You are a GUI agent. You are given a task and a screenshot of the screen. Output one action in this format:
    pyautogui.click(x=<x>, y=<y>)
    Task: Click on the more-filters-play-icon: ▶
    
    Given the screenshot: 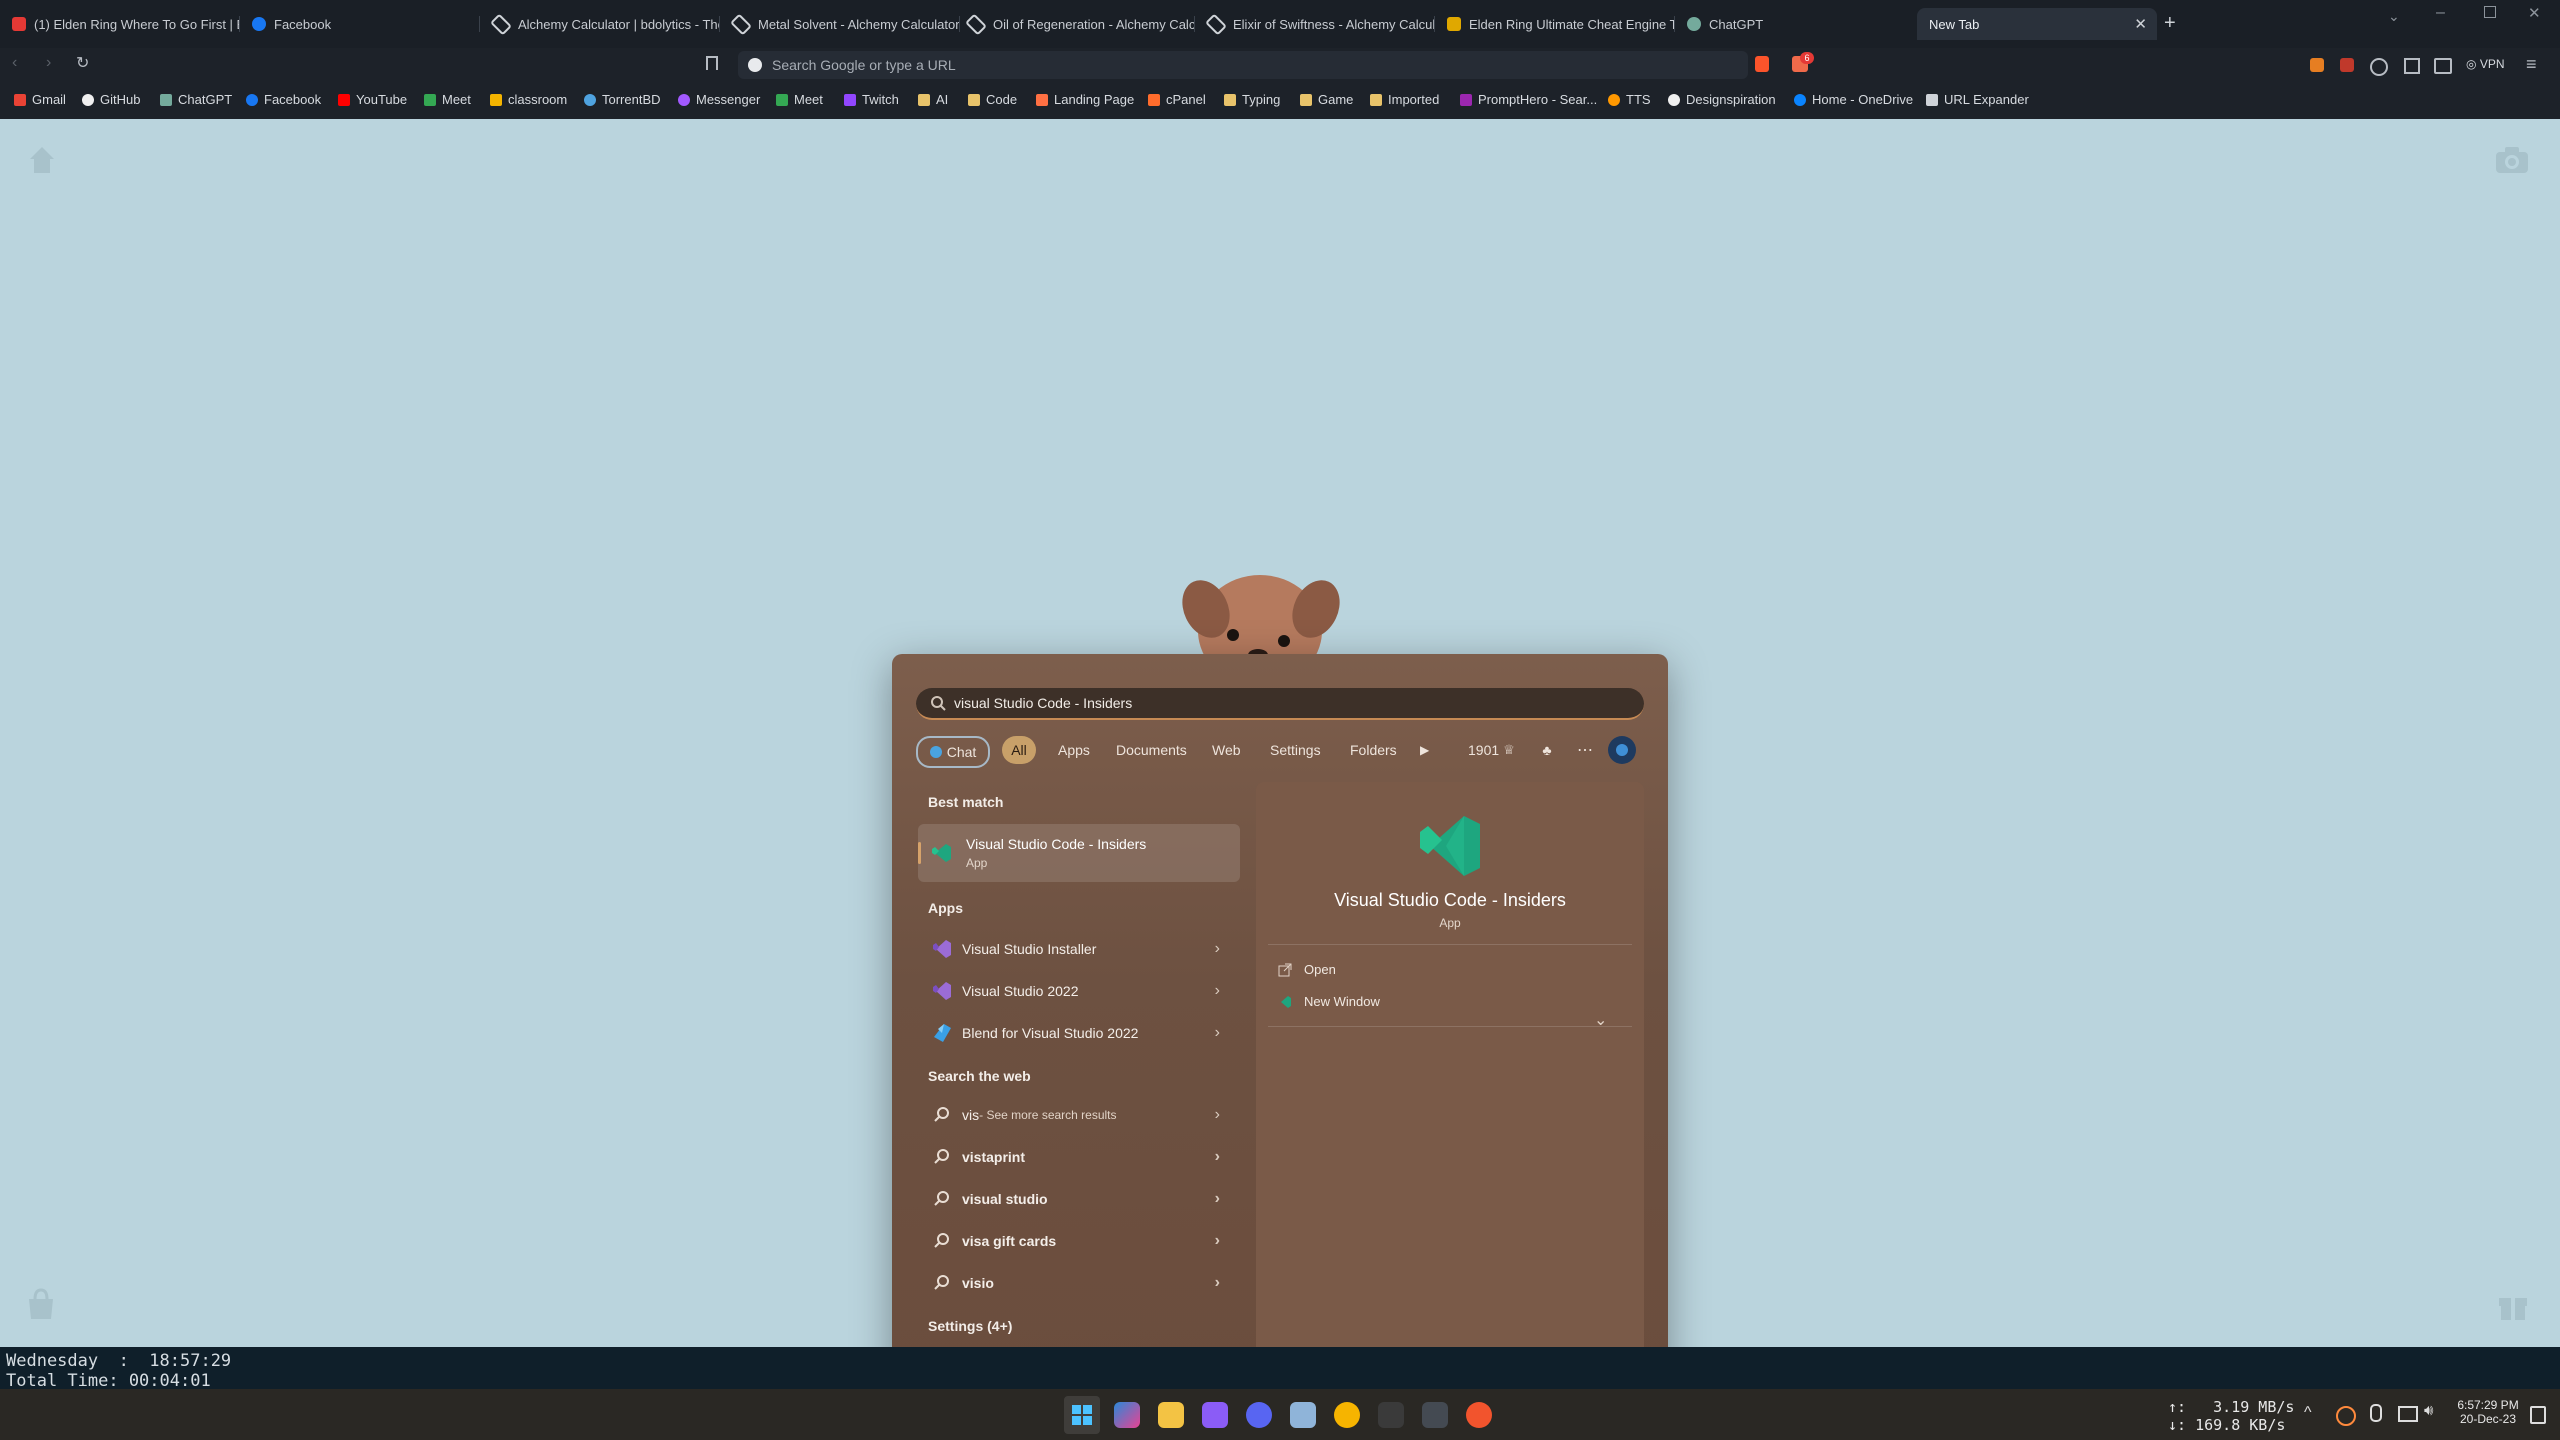 What is the action you would take?
    pyautogui.click(x=1424, y=750)
    